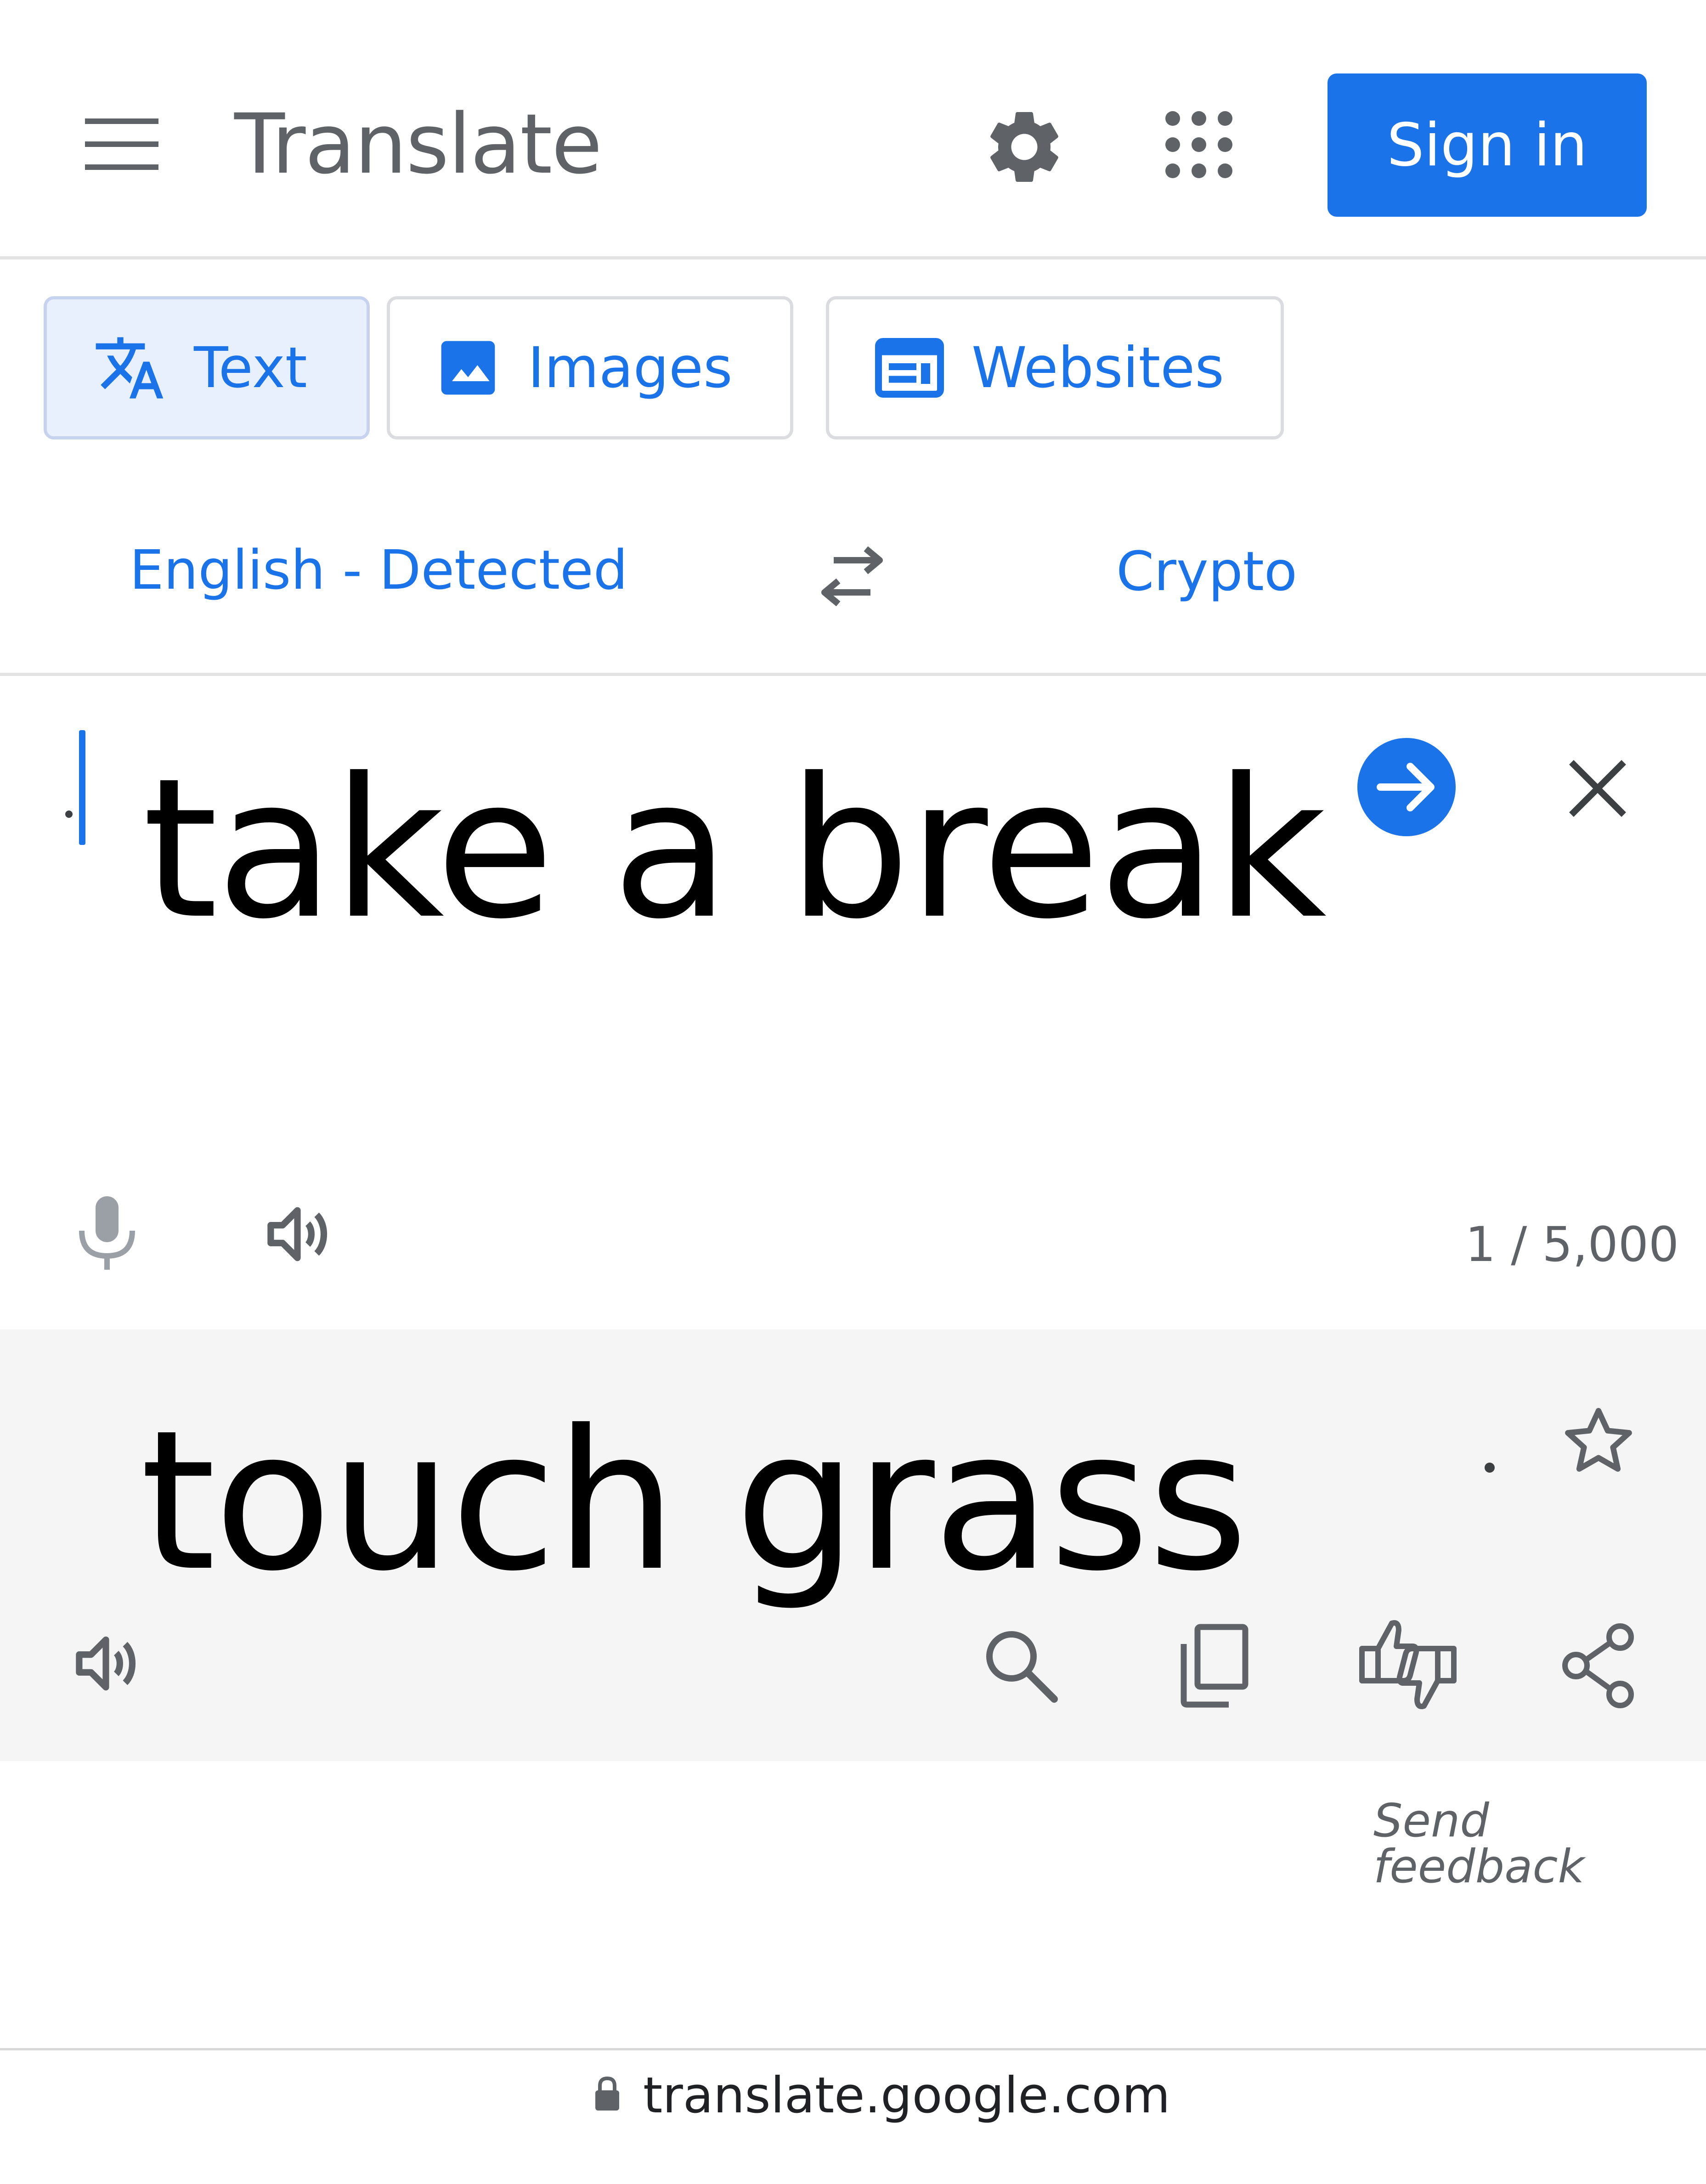 This screenshot has width=1706, height=2184. What do you see at coordinates (1025, 147) in the screenshot?
I see `gear-icon` at bounding box center [1025, 147].